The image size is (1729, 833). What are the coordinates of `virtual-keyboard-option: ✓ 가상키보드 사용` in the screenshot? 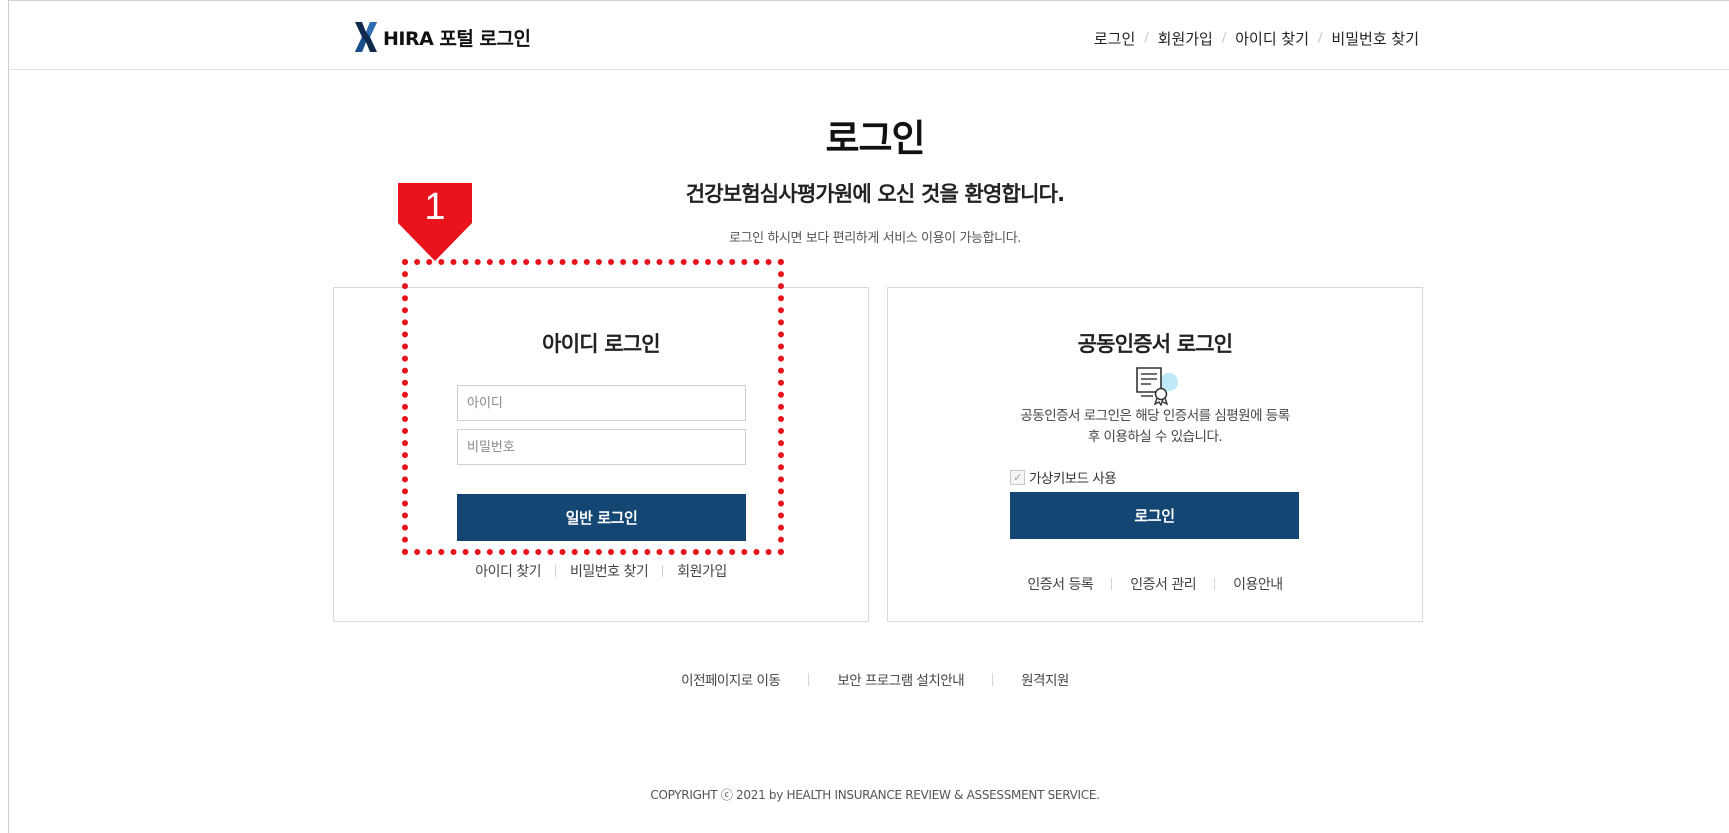 It's located at (1063, 477).